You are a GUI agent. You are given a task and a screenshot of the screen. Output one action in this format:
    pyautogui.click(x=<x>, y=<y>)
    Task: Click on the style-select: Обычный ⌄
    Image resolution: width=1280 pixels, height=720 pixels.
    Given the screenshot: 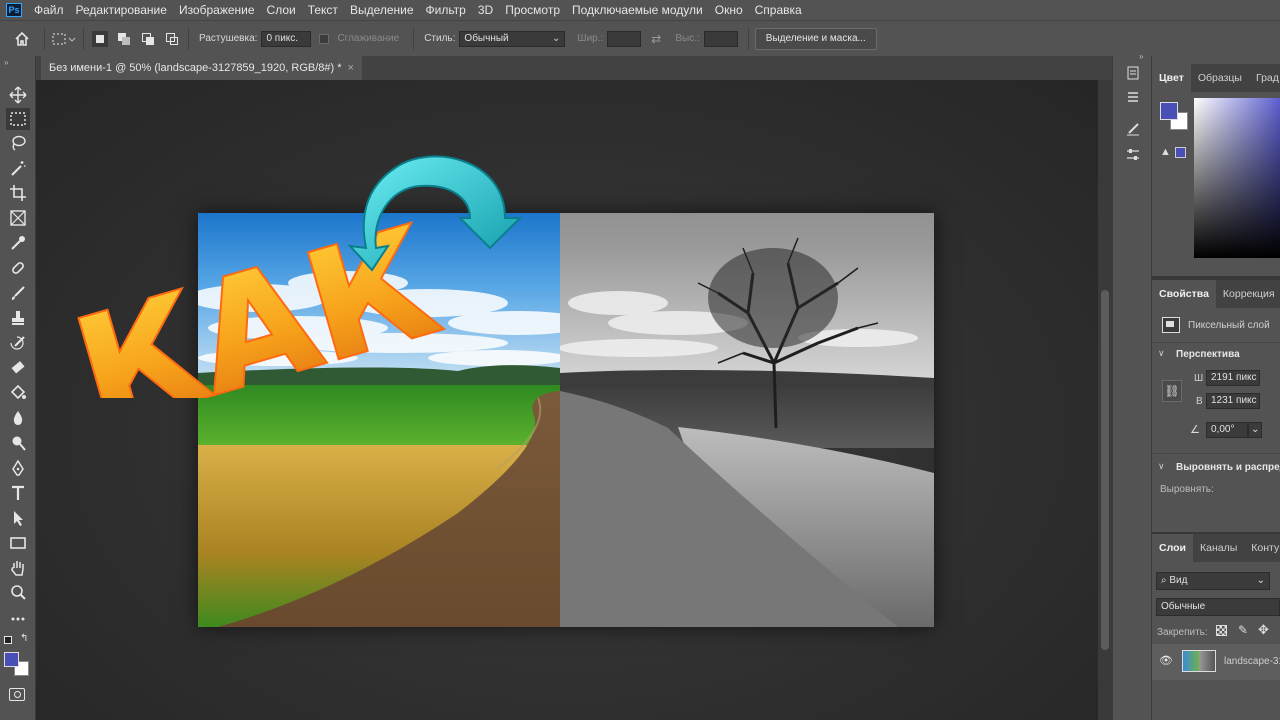 What is the action you would take?
    pyautogui.click(x=512, y=38)
    